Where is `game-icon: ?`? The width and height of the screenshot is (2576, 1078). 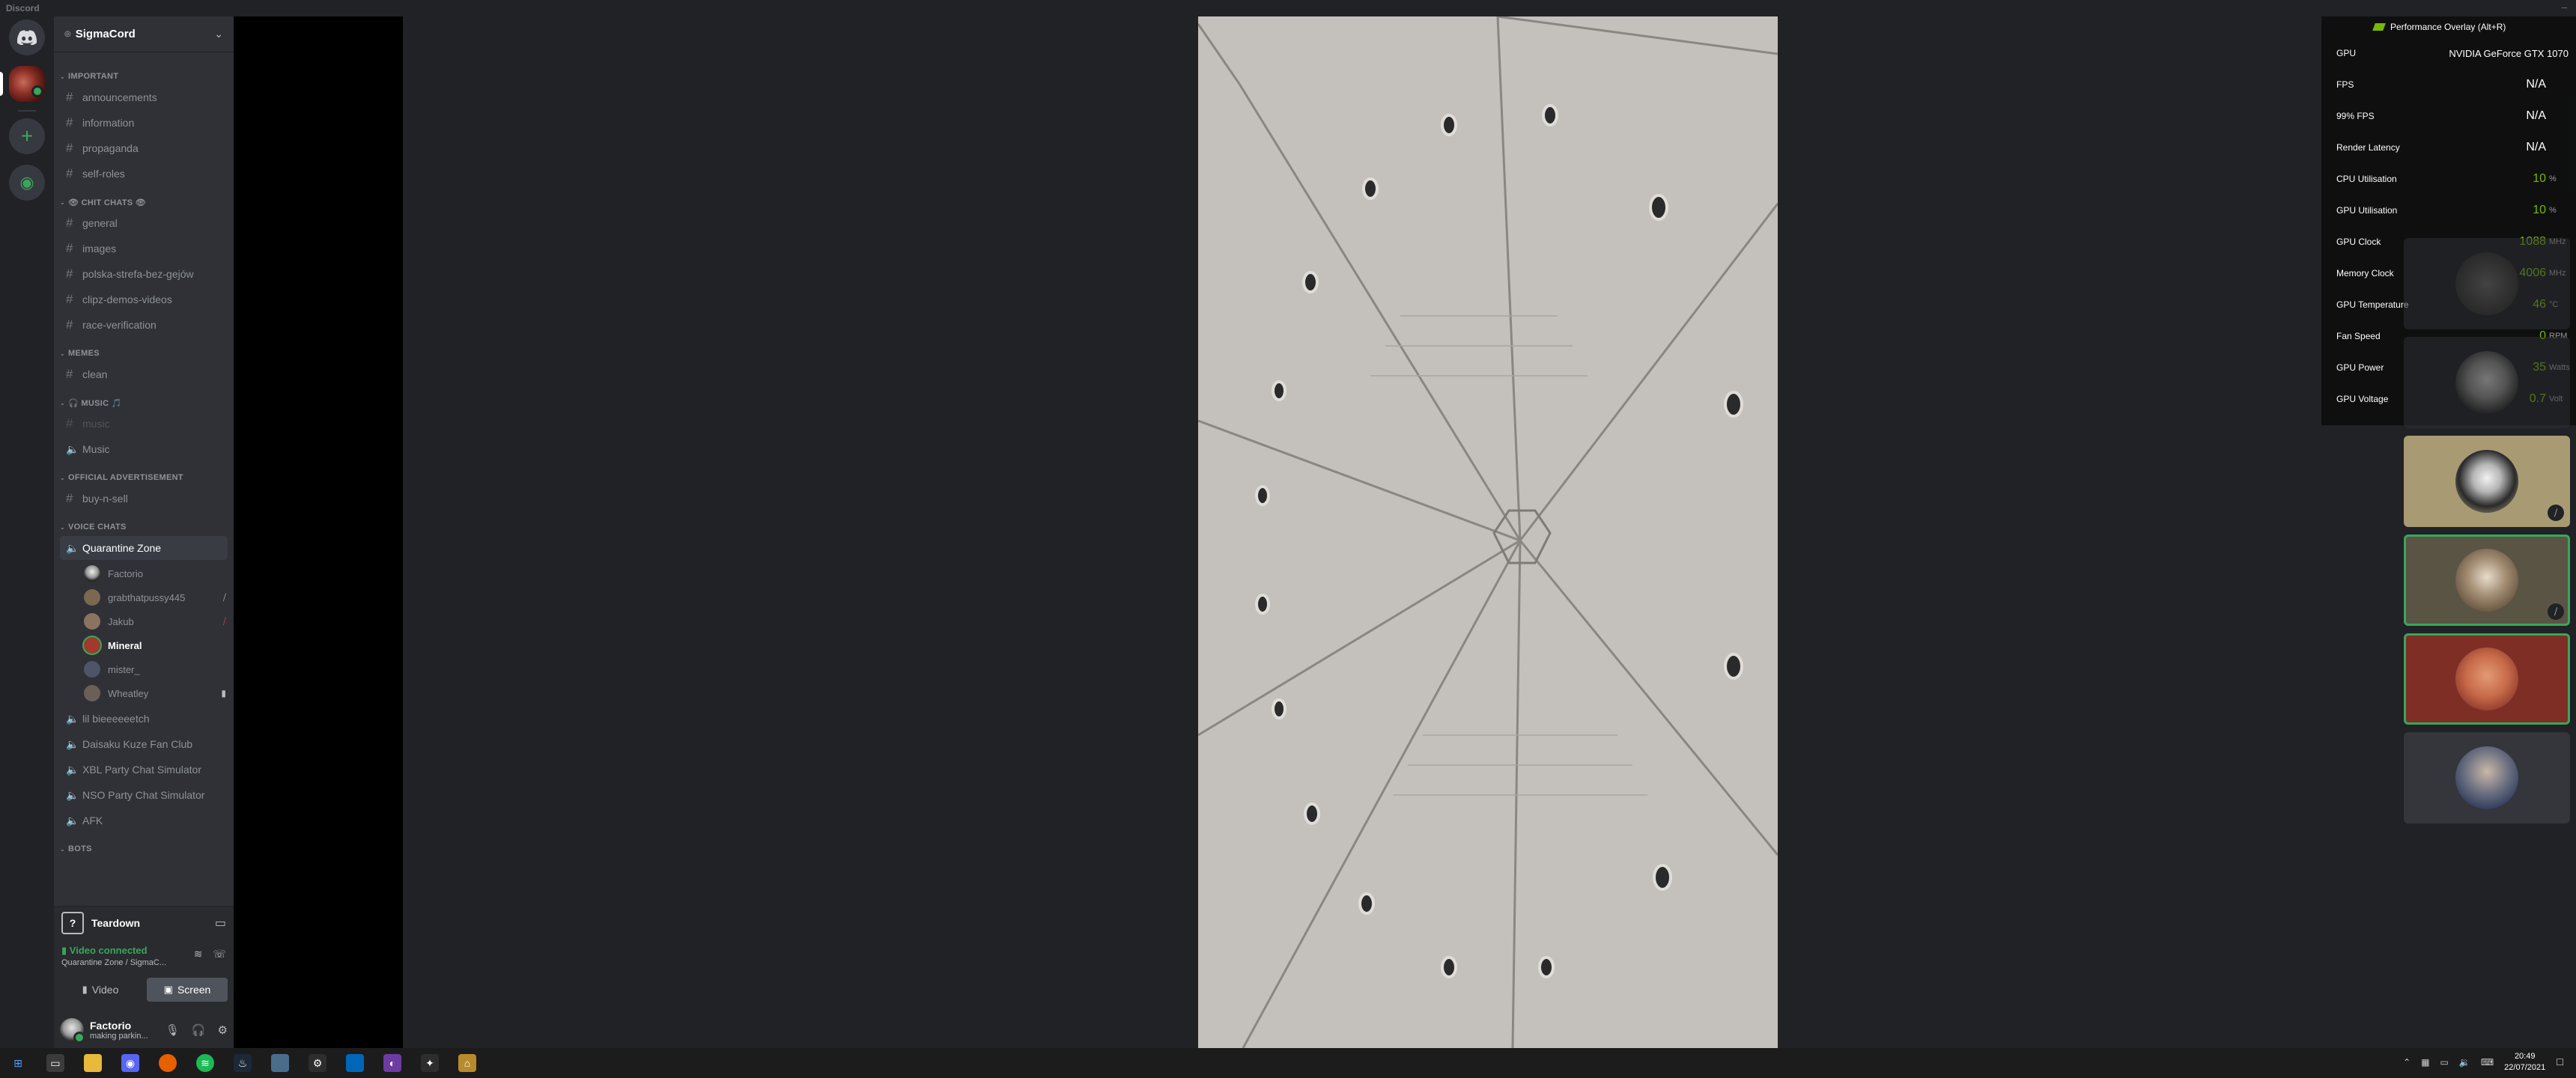
game-icon: ? is located at coordinates (72, 922).